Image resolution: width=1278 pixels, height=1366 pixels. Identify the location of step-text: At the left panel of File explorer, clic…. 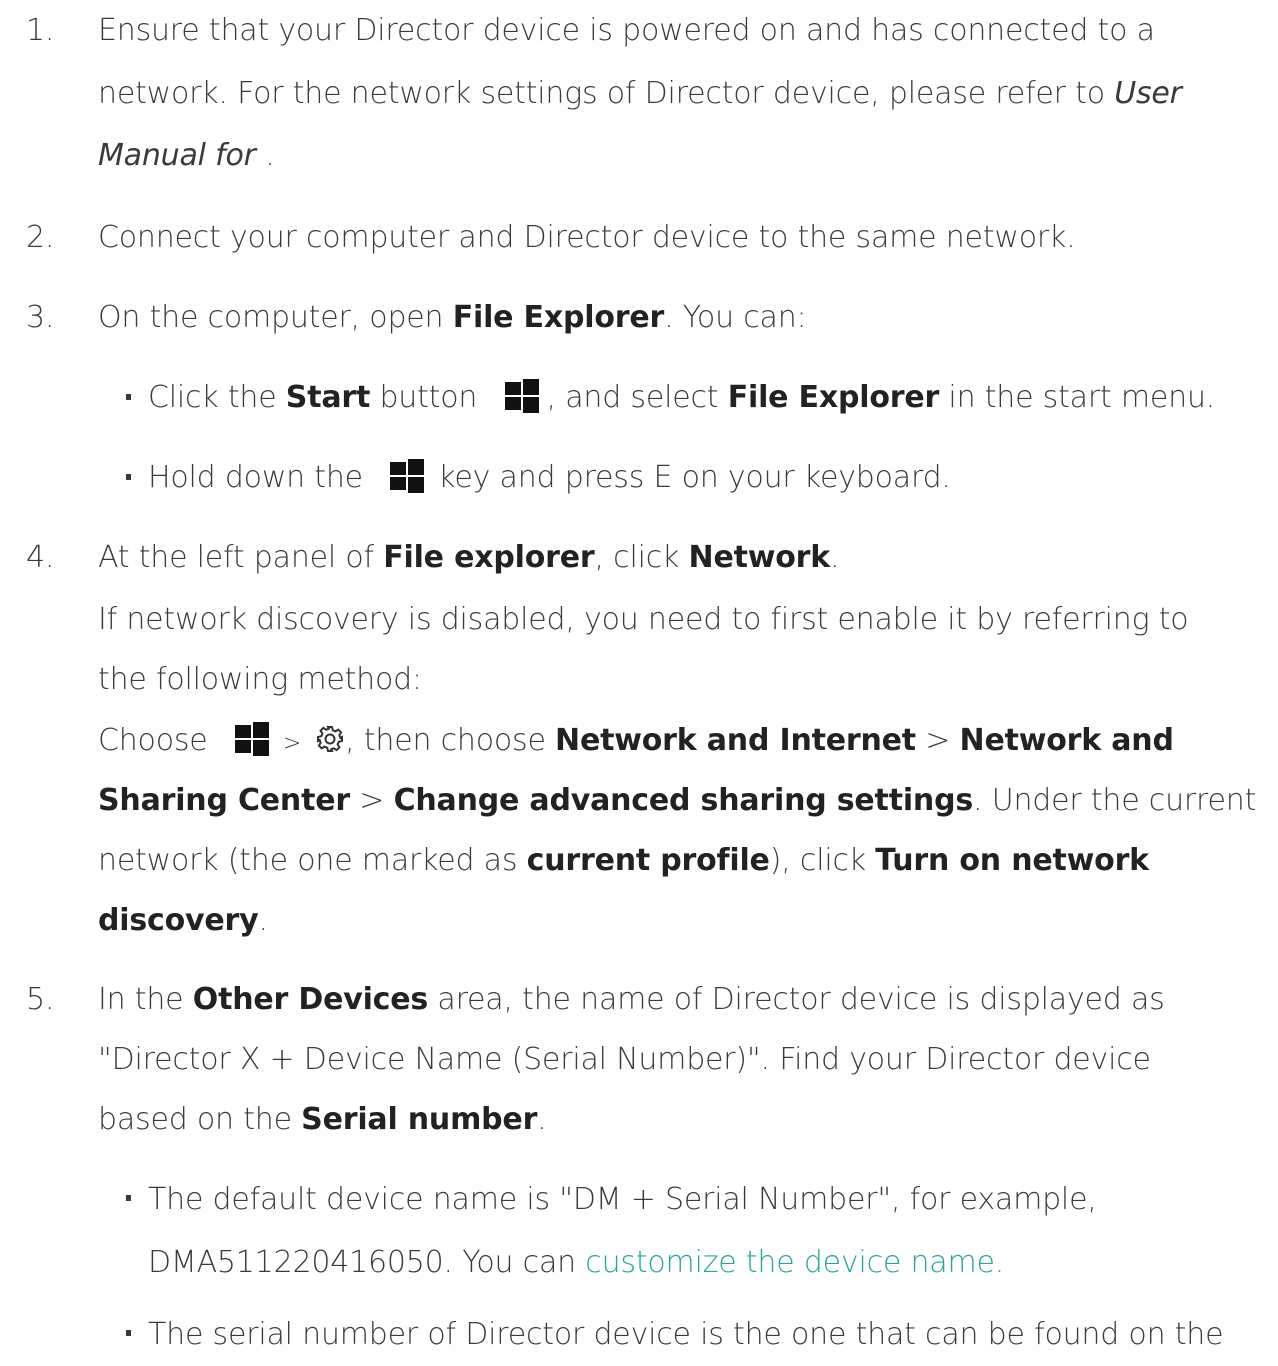
(469, 558).